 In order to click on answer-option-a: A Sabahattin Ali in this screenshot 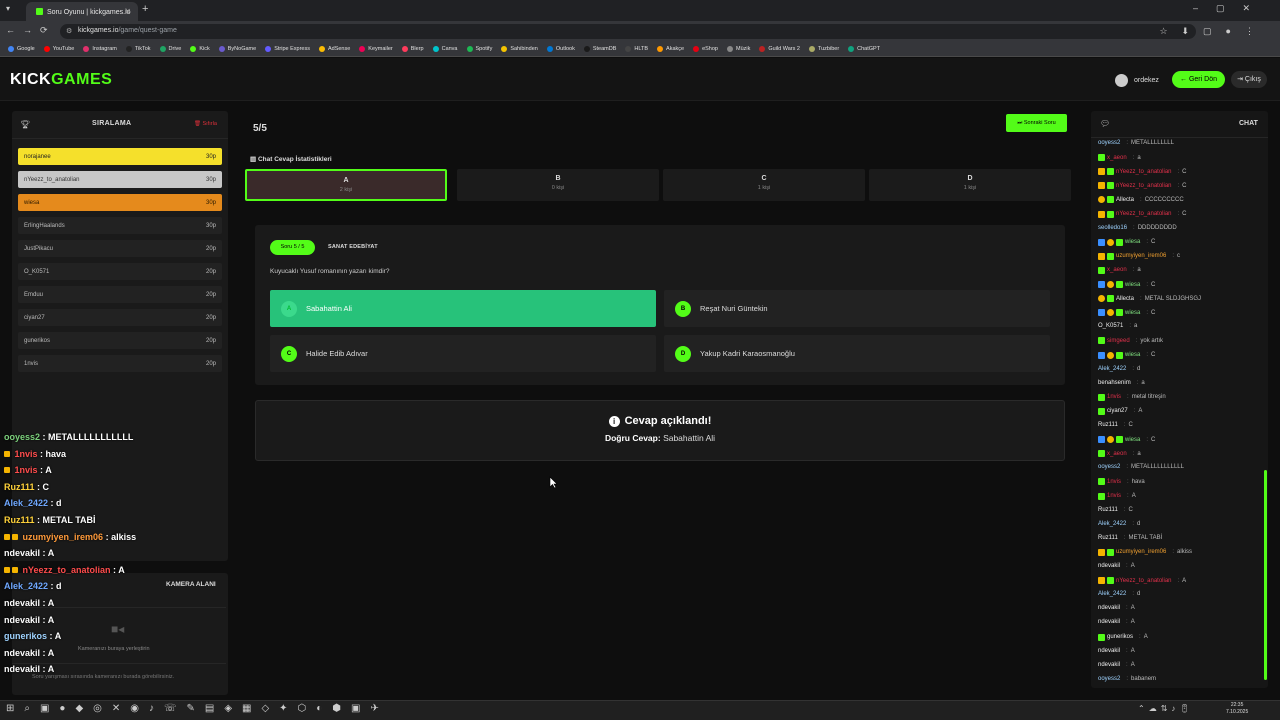, I will do `click(463, 308)`.